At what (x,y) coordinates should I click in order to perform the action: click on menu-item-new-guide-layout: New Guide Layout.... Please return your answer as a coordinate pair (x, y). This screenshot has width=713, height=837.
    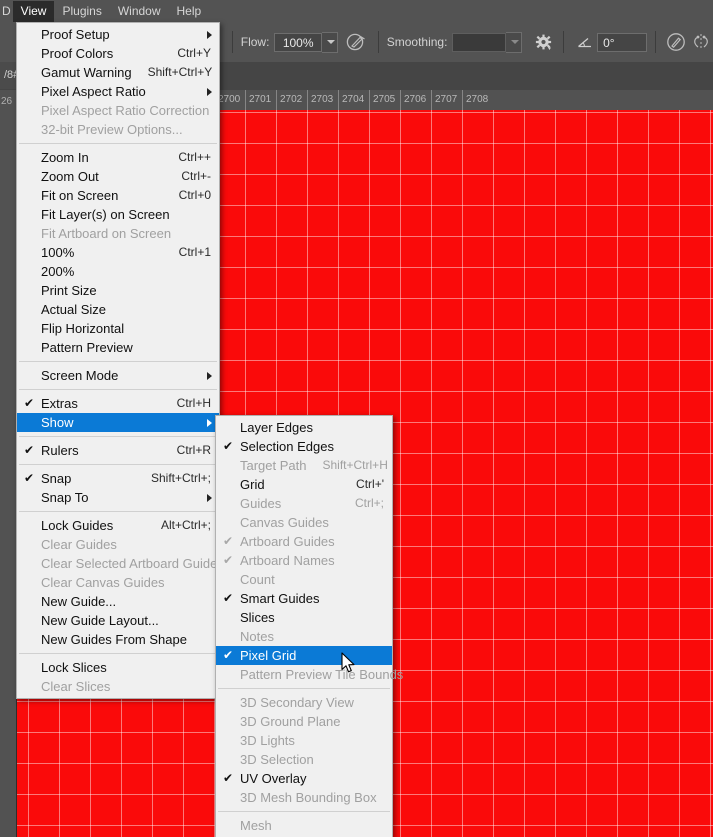
    Looking at the image, I should click on (118, 620).